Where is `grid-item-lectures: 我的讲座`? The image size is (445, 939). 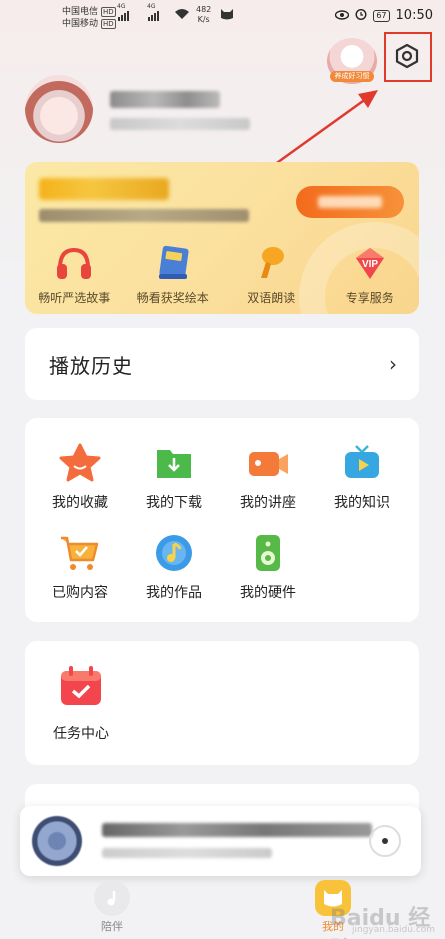 grid-item-lectures: 我的讲座 is located at coordinates (268, 477).